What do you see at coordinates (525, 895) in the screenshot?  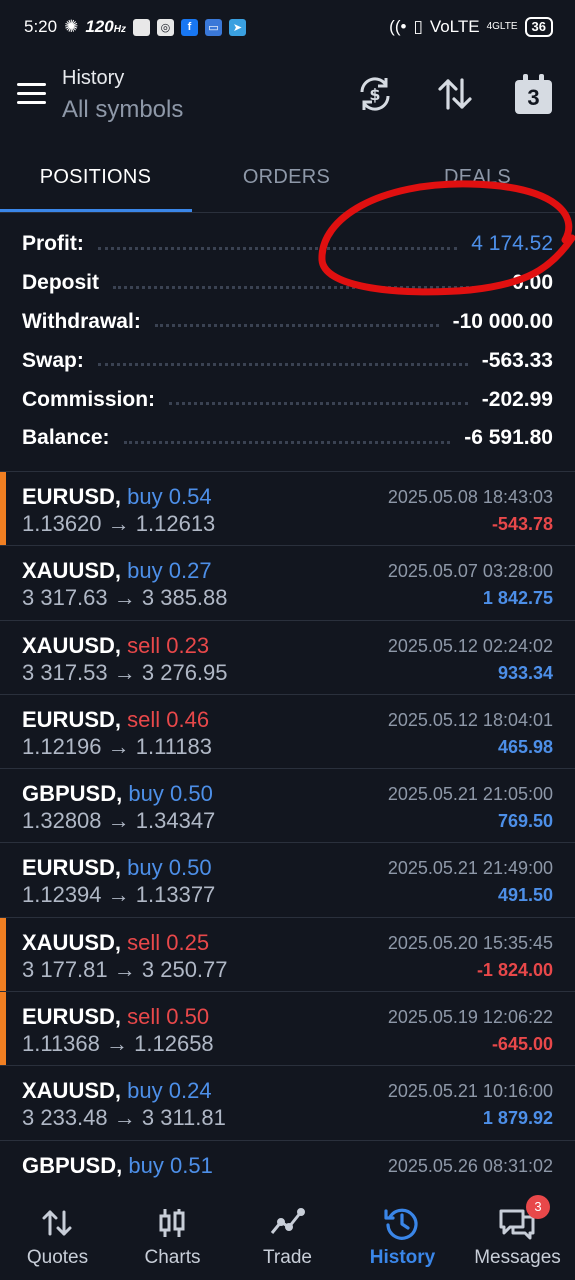 I see `deal-profit: 491.50` at bounding box center [525, 895].